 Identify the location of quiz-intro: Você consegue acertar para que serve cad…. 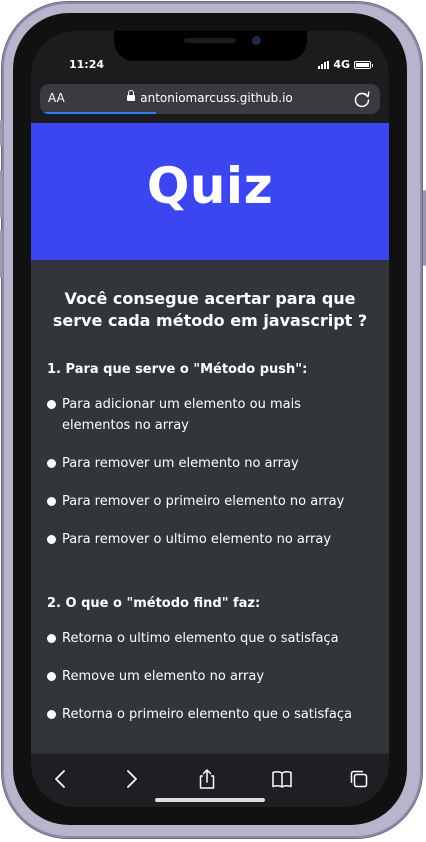
(210, 309).